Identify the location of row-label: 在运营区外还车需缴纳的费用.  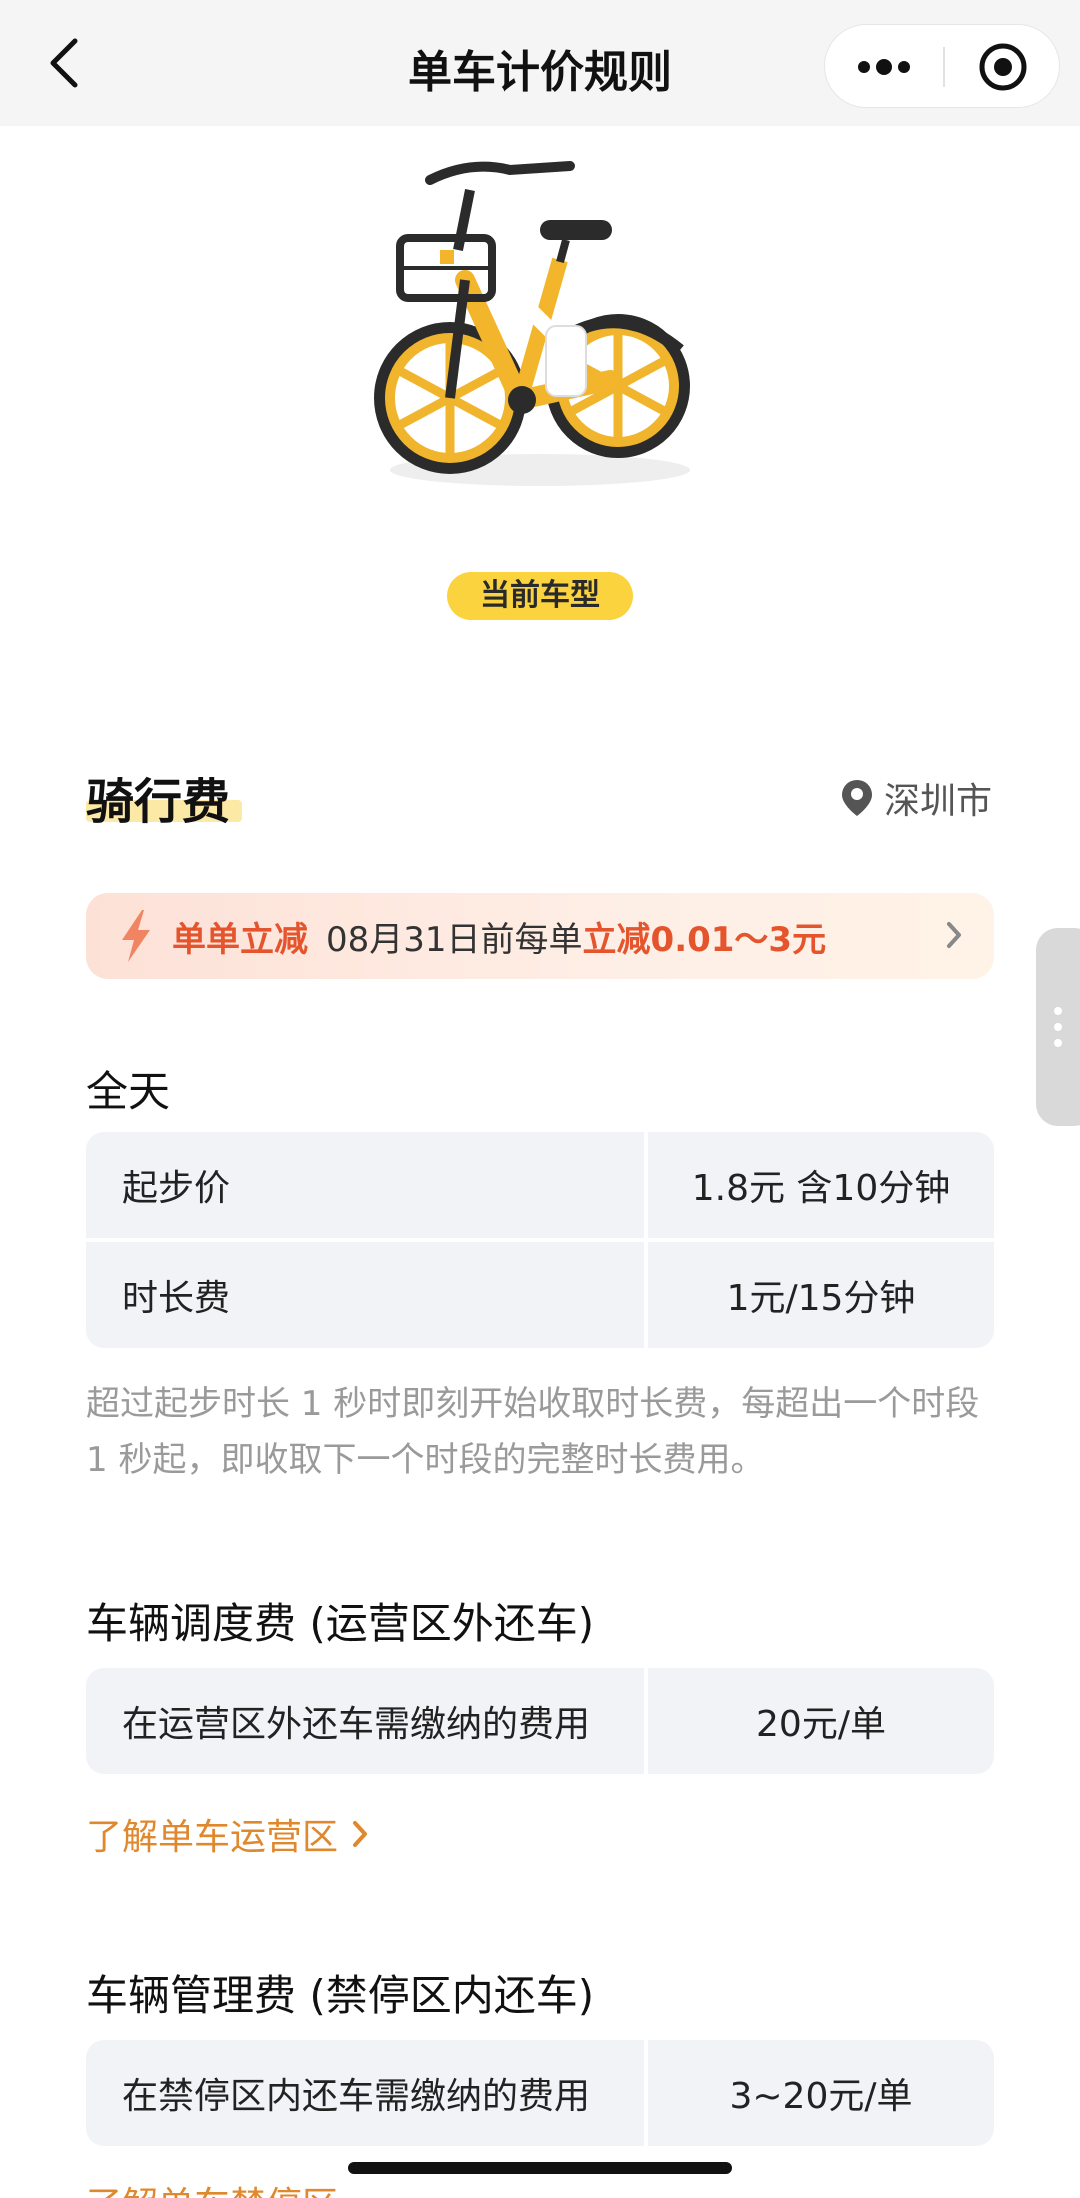
(365, 1721).